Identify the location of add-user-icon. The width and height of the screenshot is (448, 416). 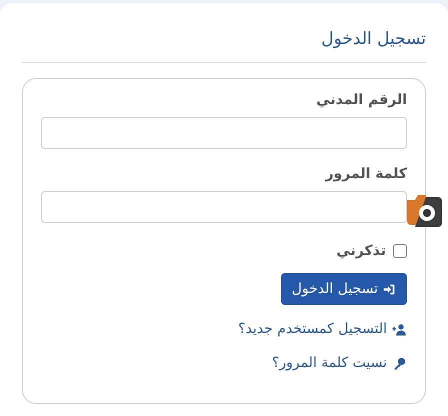
(399, 329).